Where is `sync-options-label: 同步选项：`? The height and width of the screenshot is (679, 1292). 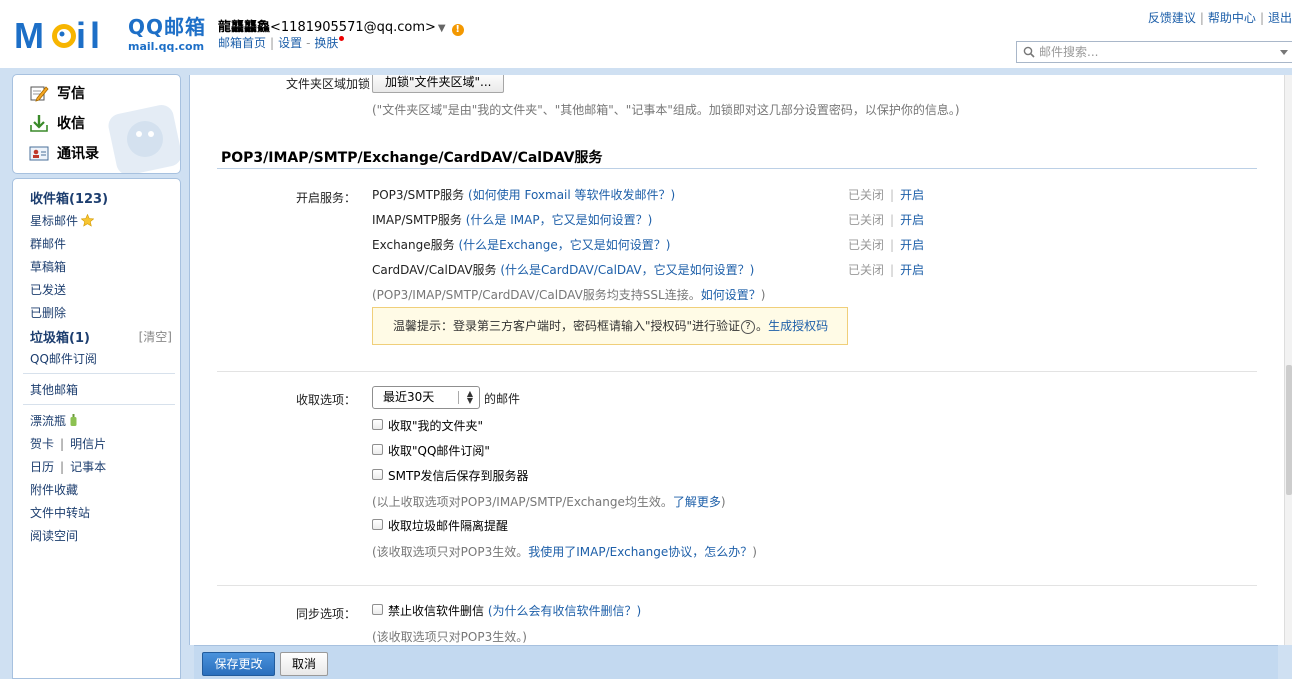
sync-options-label: 同步选项： is located at coordinates (325, 614).